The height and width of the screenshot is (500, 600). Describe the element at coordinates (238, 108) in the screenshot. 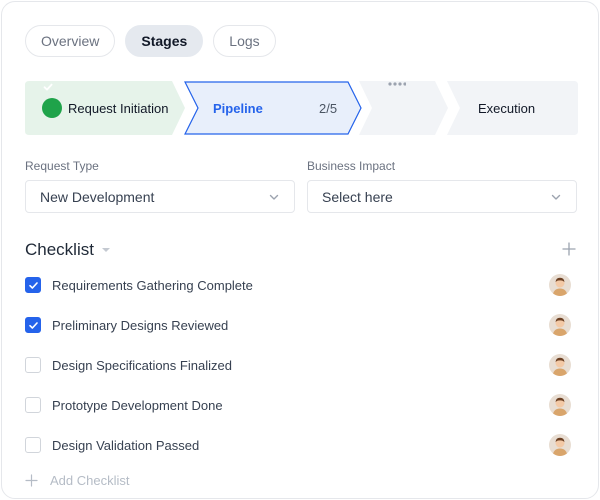

I see `step-pipeline-label: Pipeline` at that location.